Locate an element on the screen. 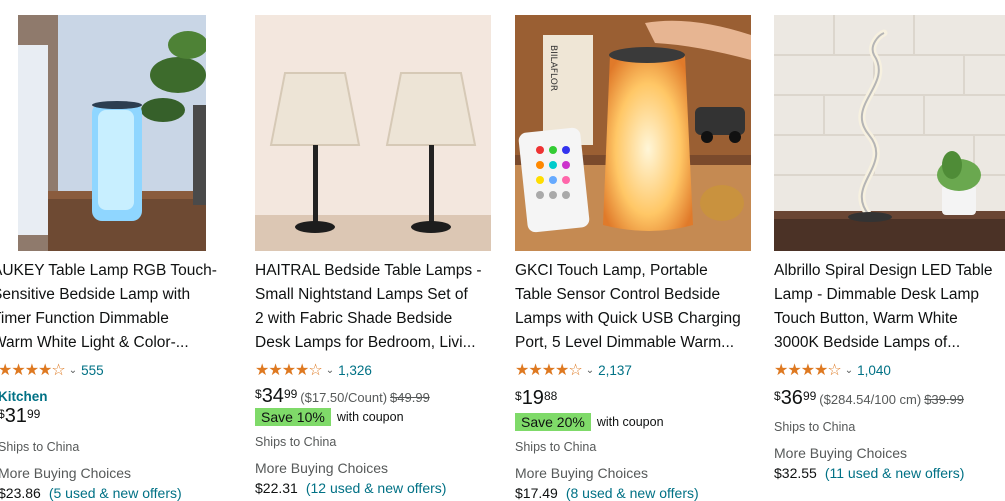  coupon-badge: Save 10% is located at coordinates (293, 417).